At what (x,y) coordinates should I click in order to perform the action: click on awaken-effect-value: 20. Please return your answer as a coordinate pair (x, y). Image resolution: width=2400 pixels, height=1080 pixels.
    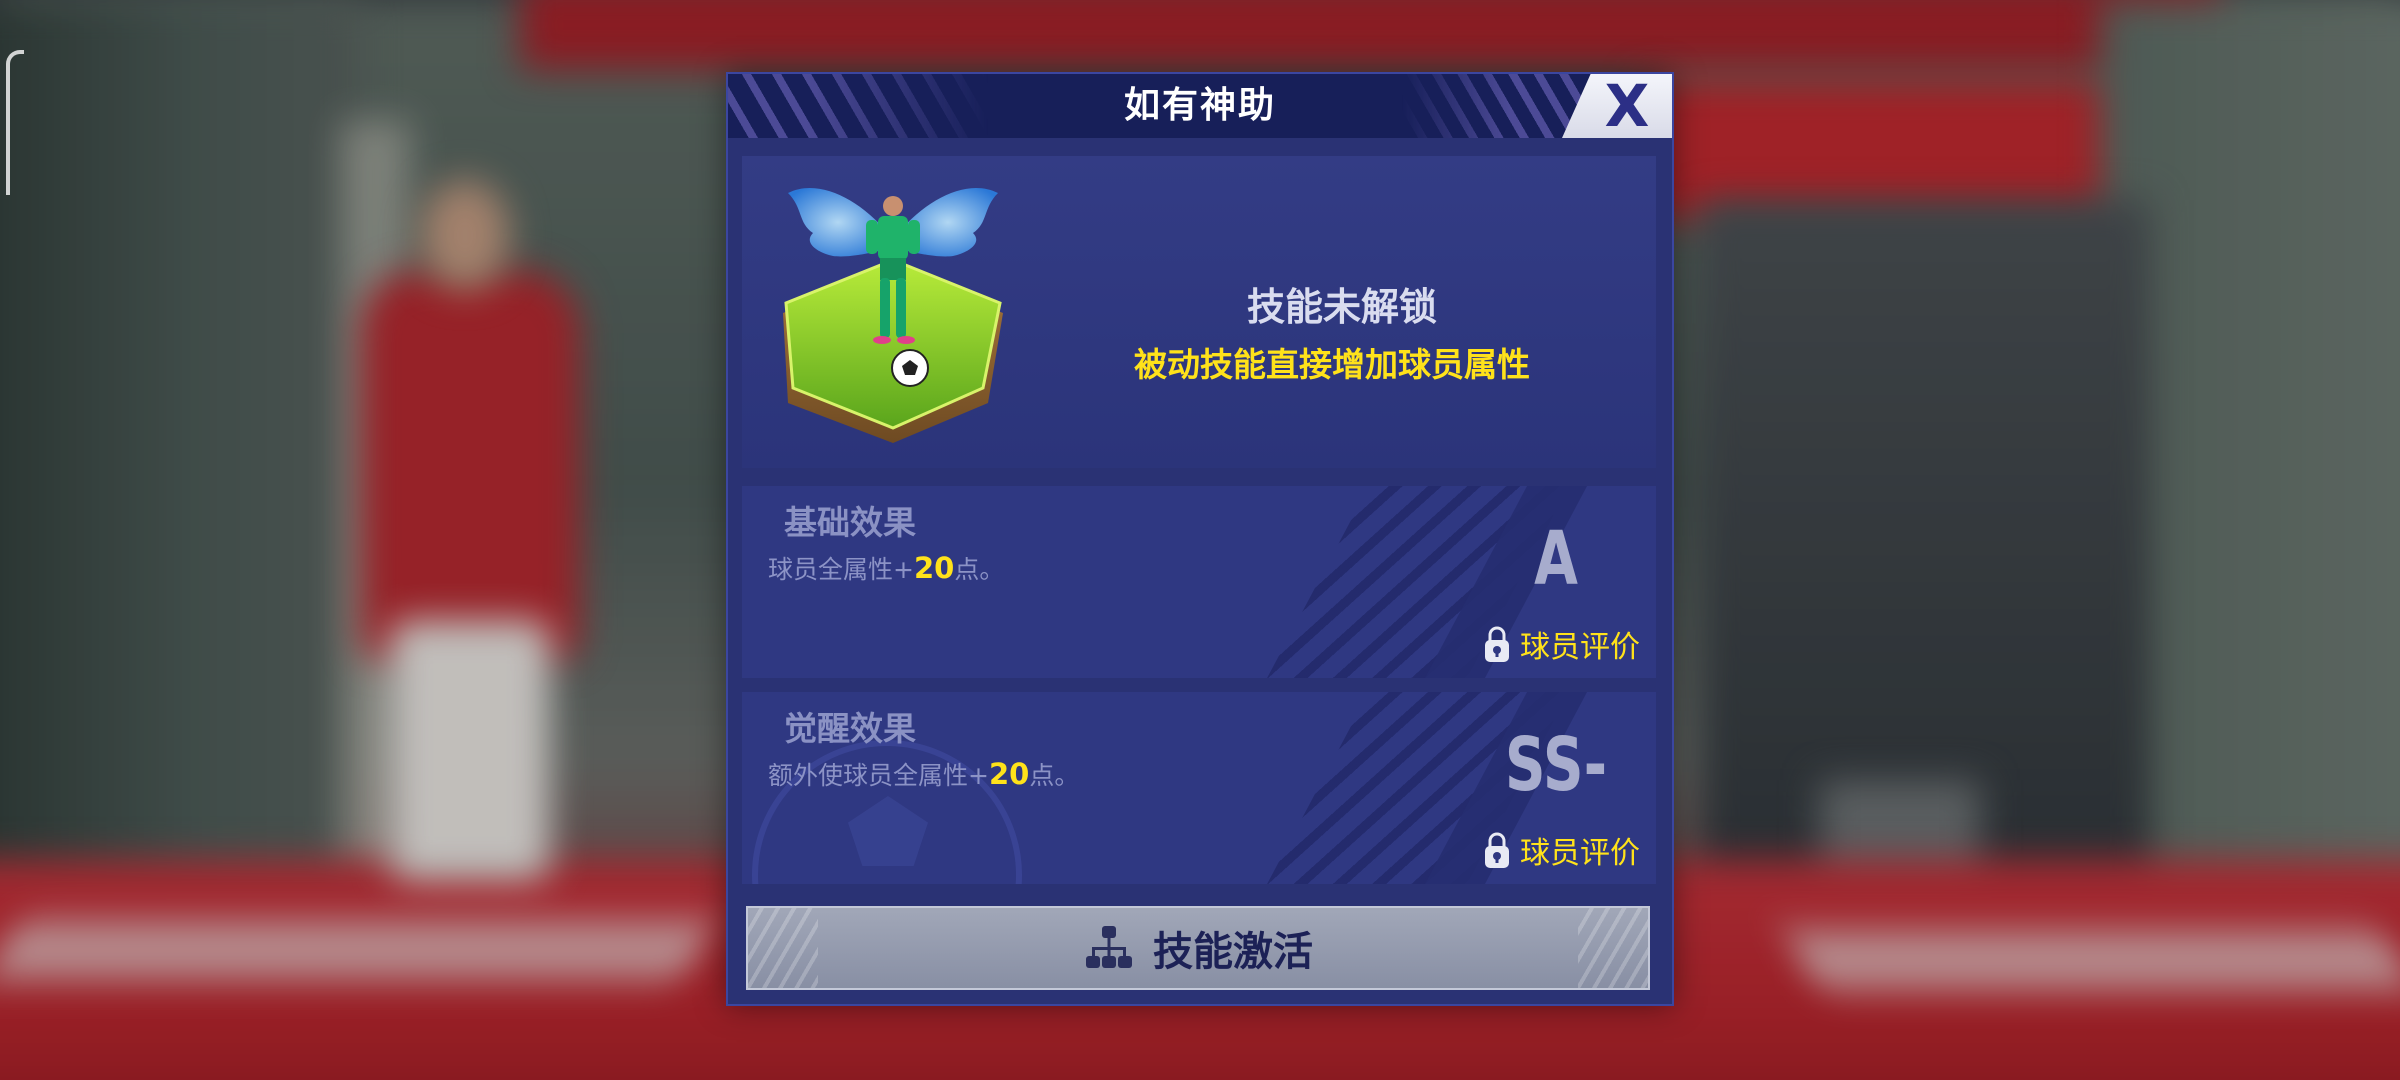
    Looking at the image, I should click on (1009, 774).